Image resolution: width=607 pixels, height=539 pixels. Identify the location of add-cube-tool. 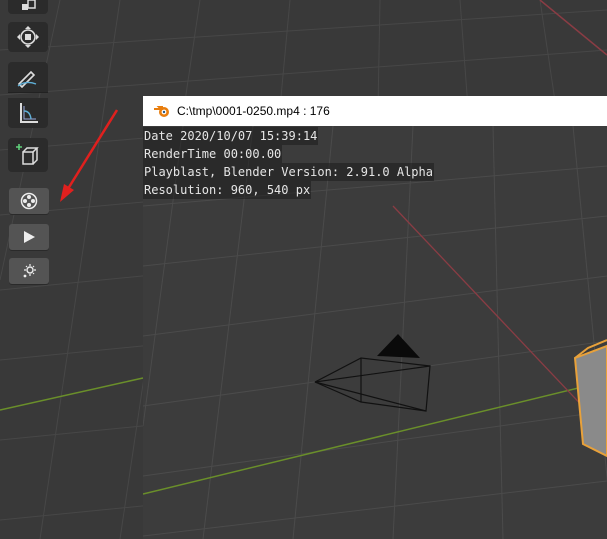
(28, 155).